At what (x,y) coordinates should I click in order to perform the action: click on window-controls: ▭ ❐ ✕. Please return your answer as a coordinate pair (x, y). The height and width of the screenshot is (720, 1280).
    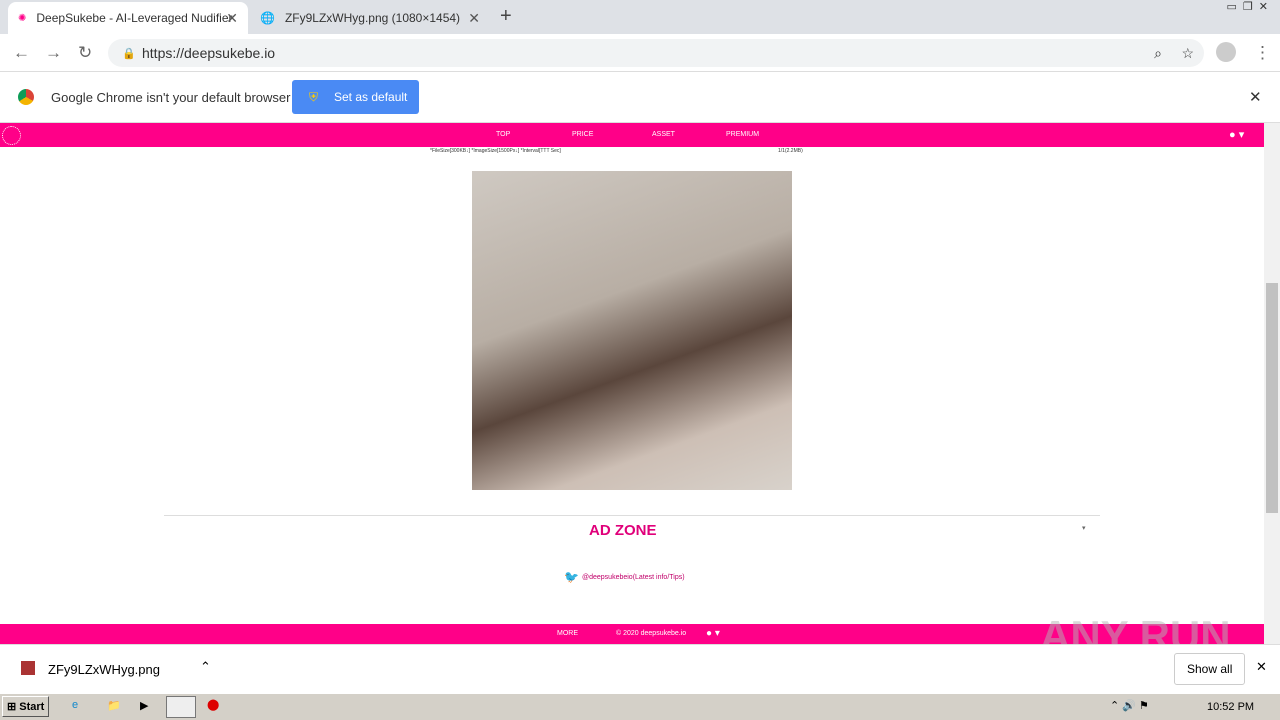
    Looking at the image, I should click on (1248, 6).